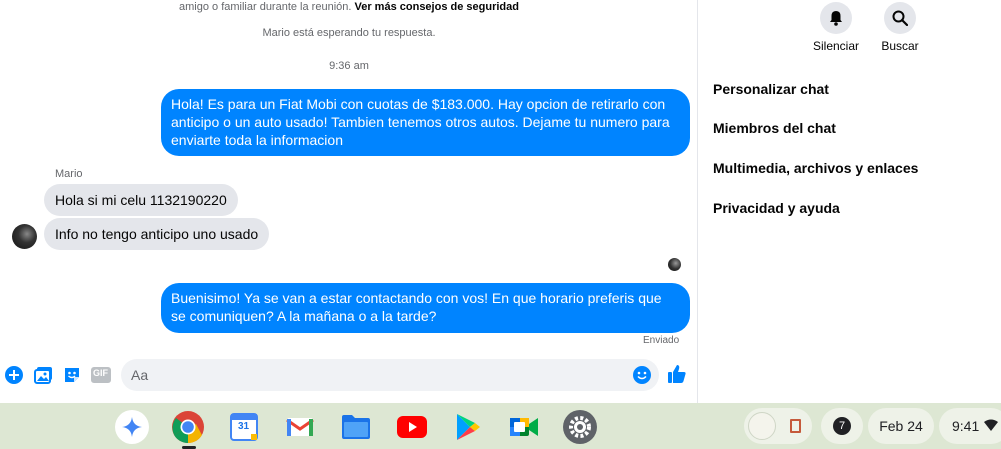 The image size is (1001, 449). I want to click on message-bubble-incoming: Hola si mi celu 1132190220, so click(141, 200).